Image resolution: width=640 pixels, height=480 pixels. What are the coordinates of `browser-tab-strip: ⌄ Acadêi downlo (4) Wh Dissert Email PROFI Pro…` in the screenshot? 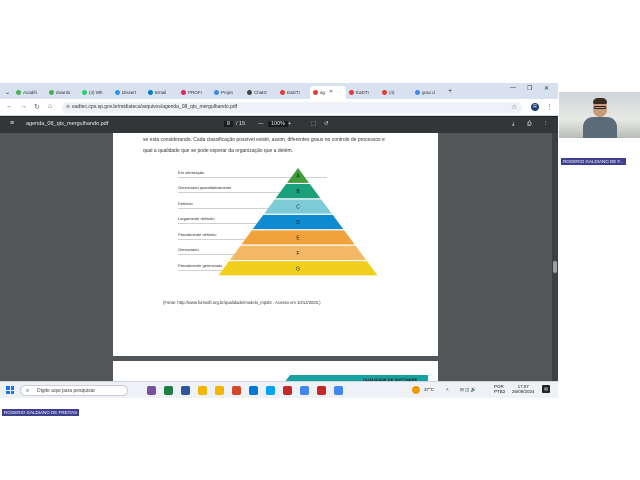 It's located at (279, 91).